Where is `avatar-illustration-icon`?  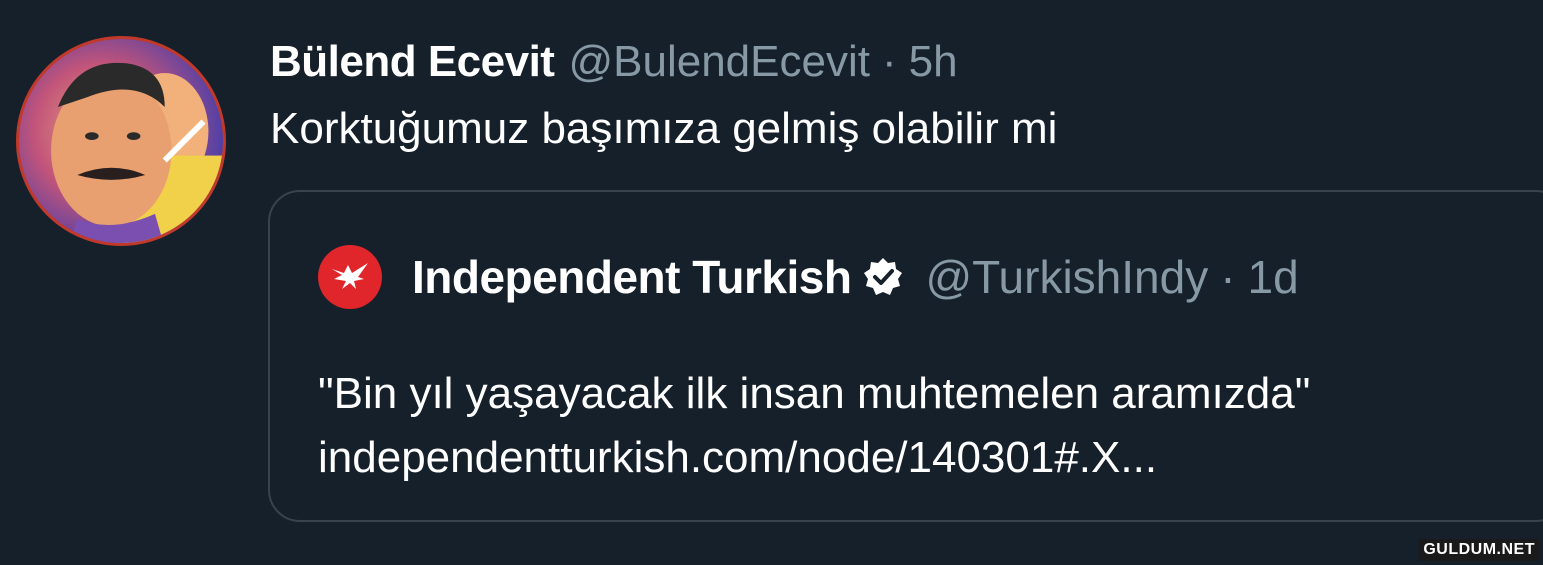 avatar-illustration-icon is located at coordinates (137, 152).